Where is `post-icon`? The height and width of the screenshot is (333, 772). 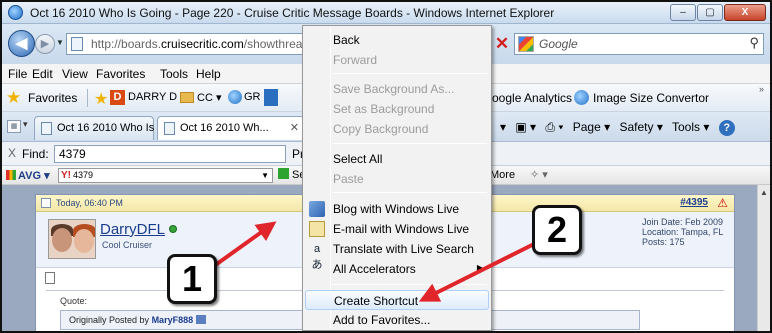 post-icon is located at coordinates (46, 203).